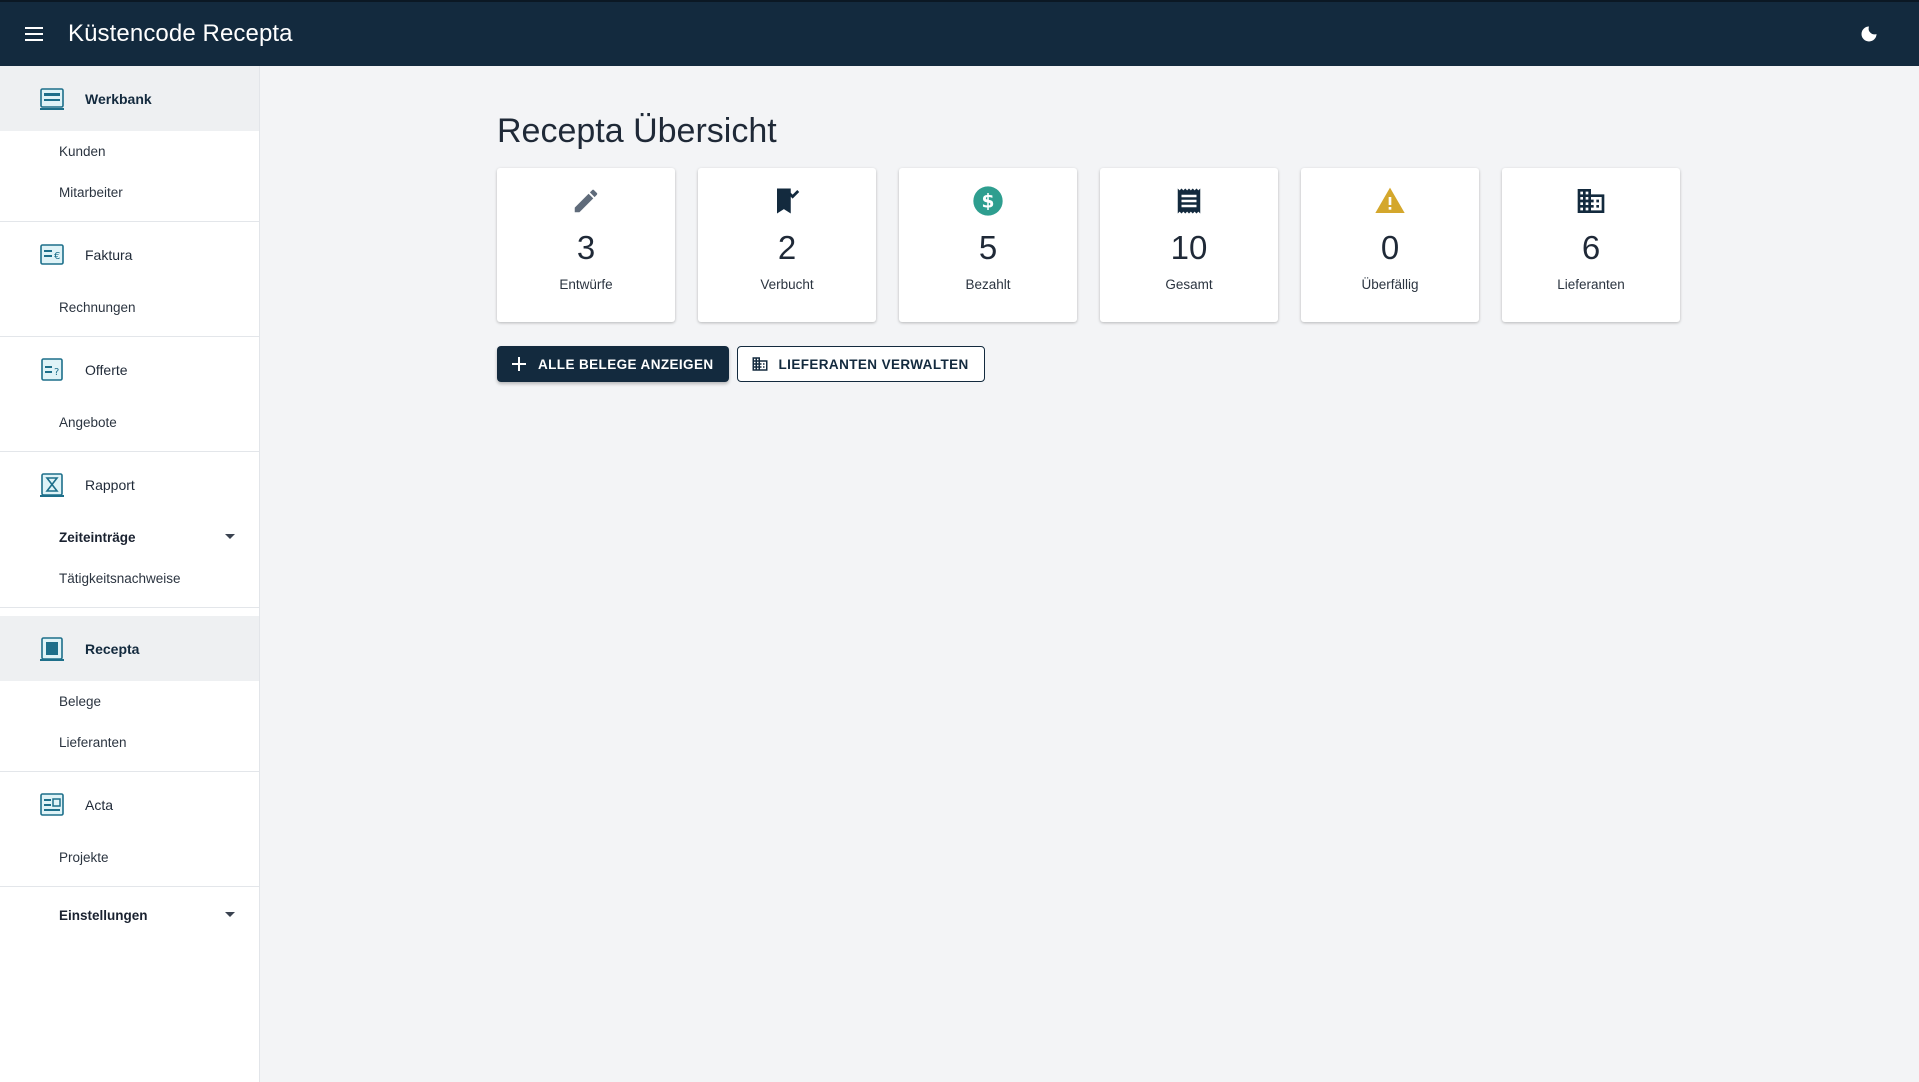 The width and height of the screenshot is (1919, 1082). What do you see at coordinates (1189, 284) in the screenshot?
I see `card-label: Gesamt` at bounding box center [1189, 284].